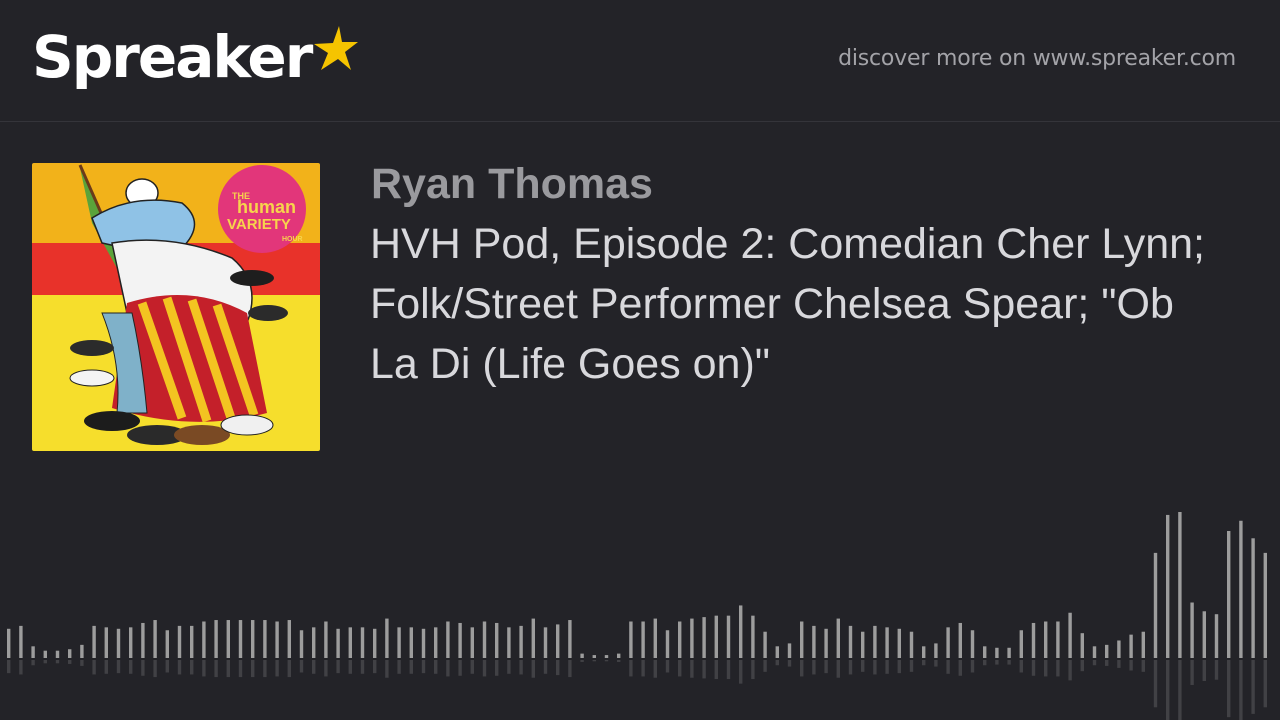 The width and height of the screenshot is (1280, 720). I want to click on episode-cover-art: THE human VARIETY HOUR, so click(176, 307).